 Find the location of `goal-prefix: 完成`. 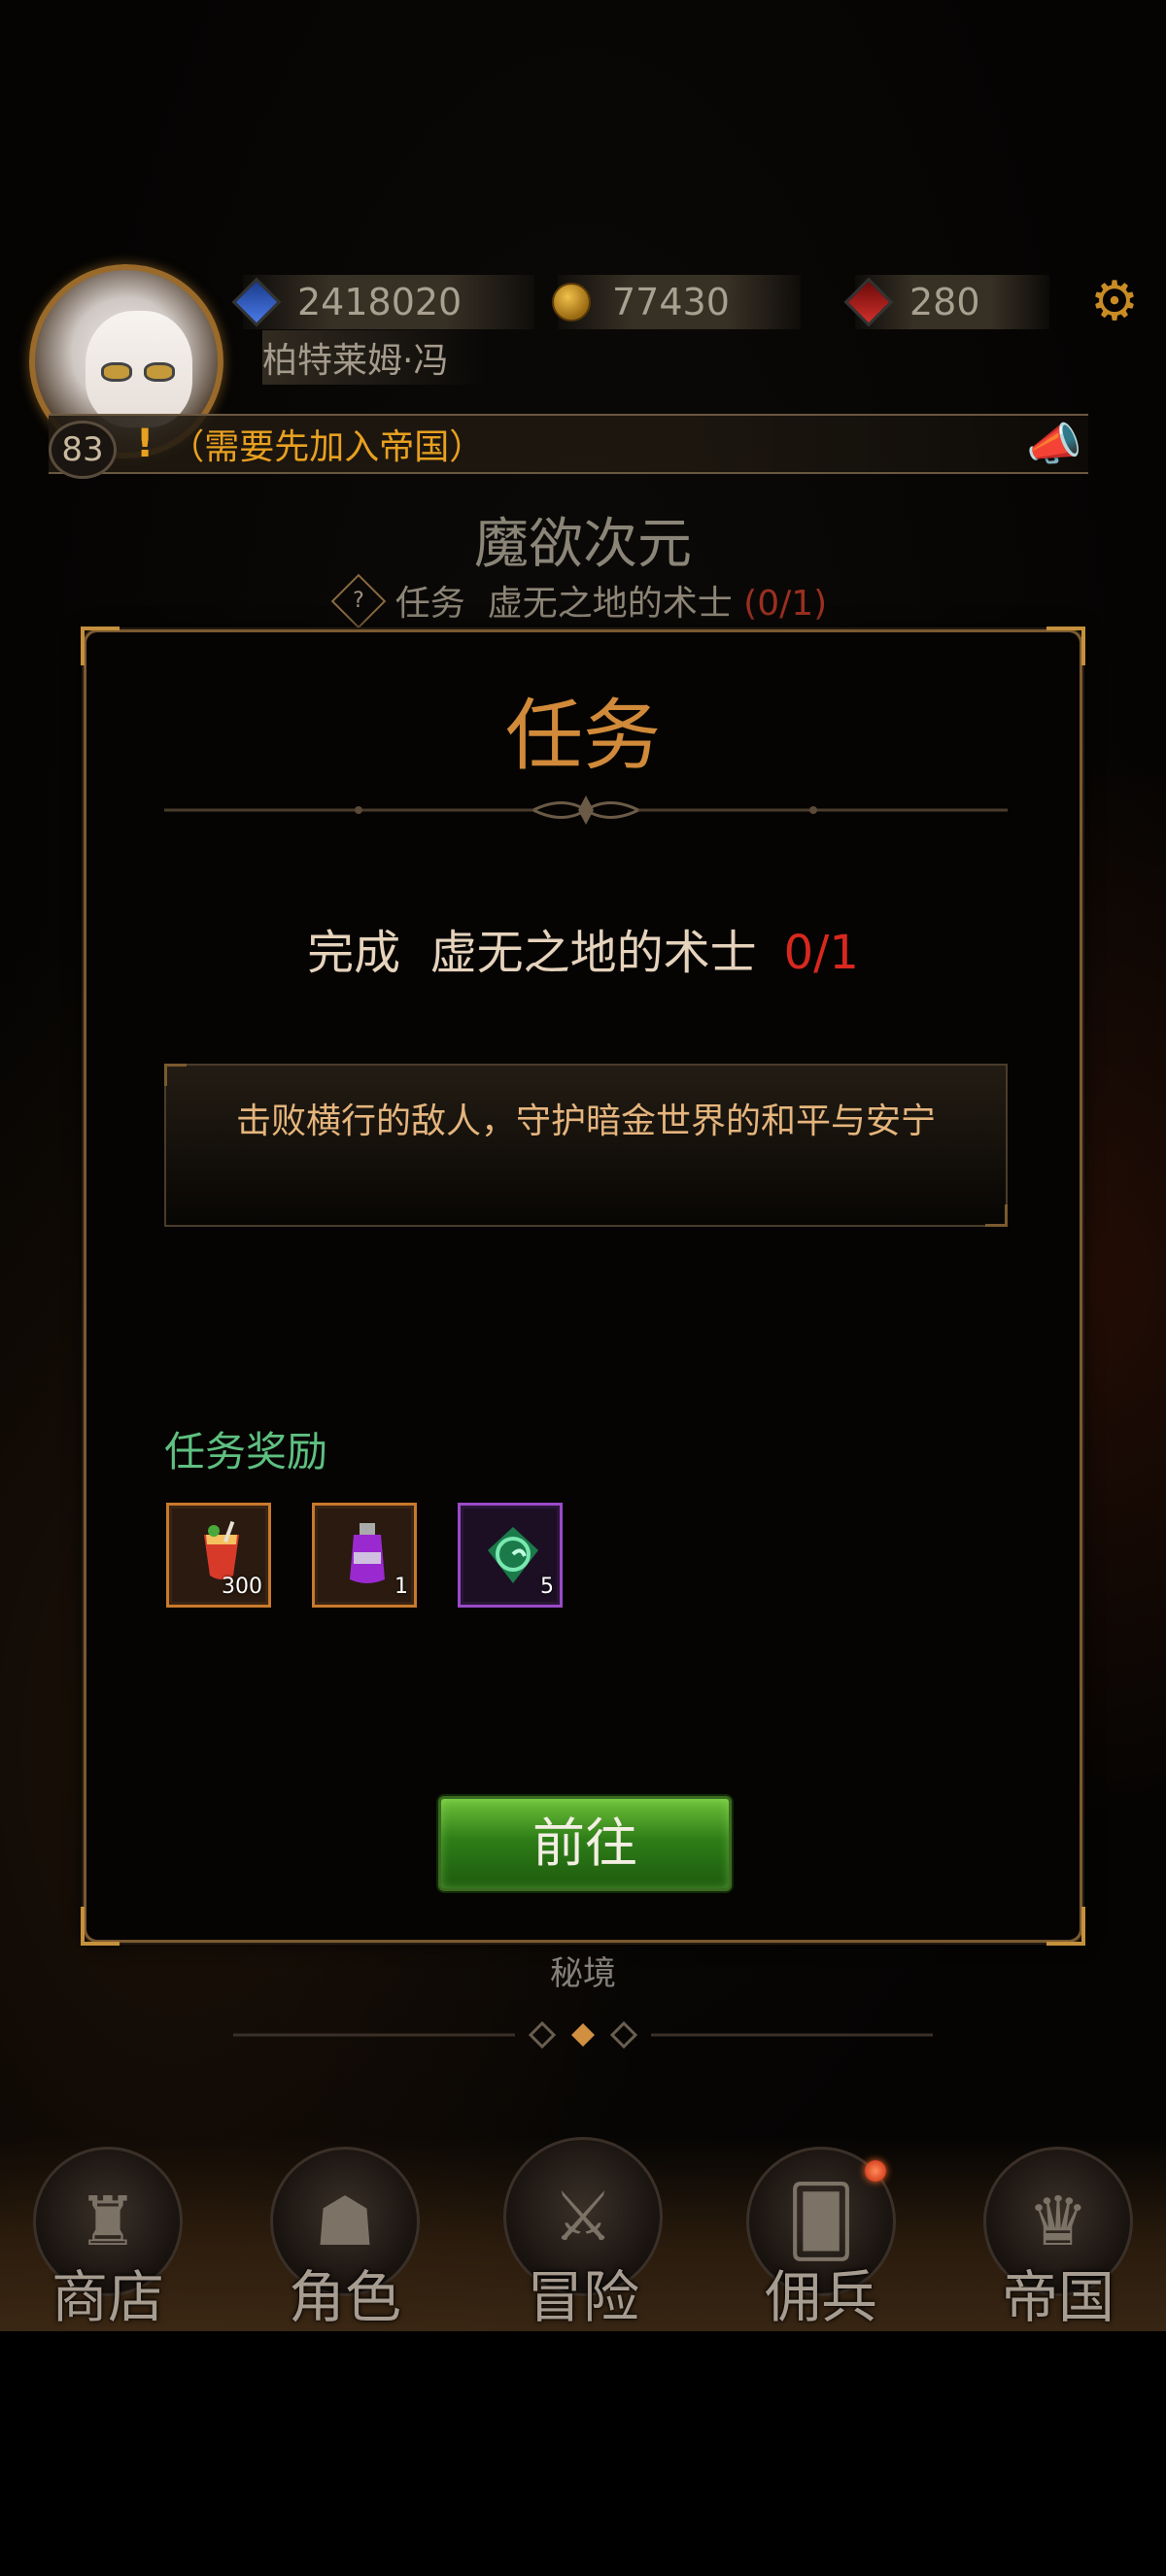

goal-prefix: 完成 is located at coordinates (354, 953).